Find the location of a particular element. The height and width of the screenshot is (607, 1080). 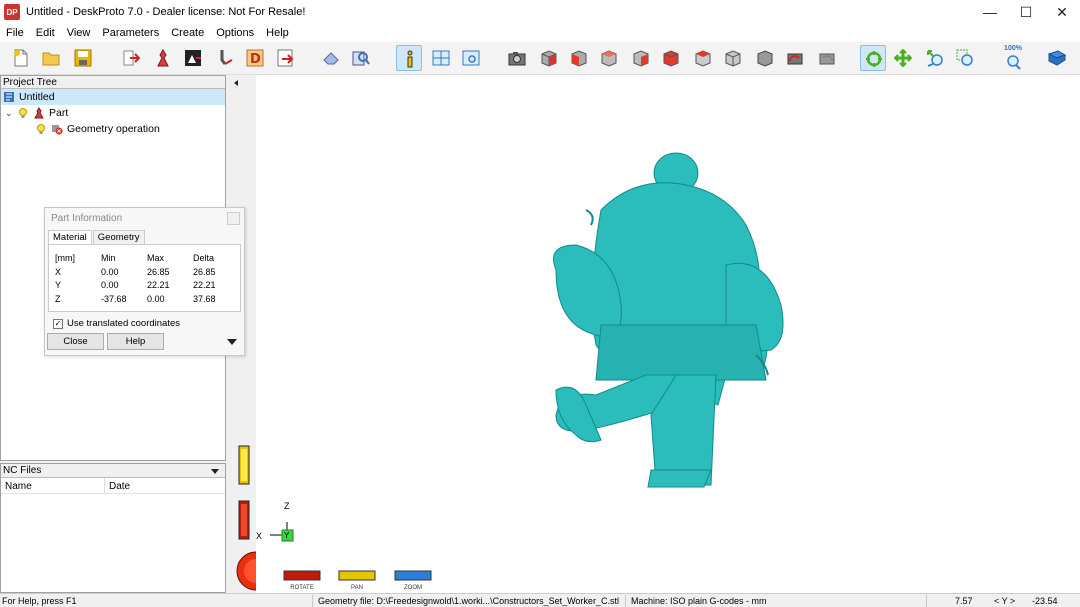

zoom-100-button: 100% is located at coordinates (1013, 58).